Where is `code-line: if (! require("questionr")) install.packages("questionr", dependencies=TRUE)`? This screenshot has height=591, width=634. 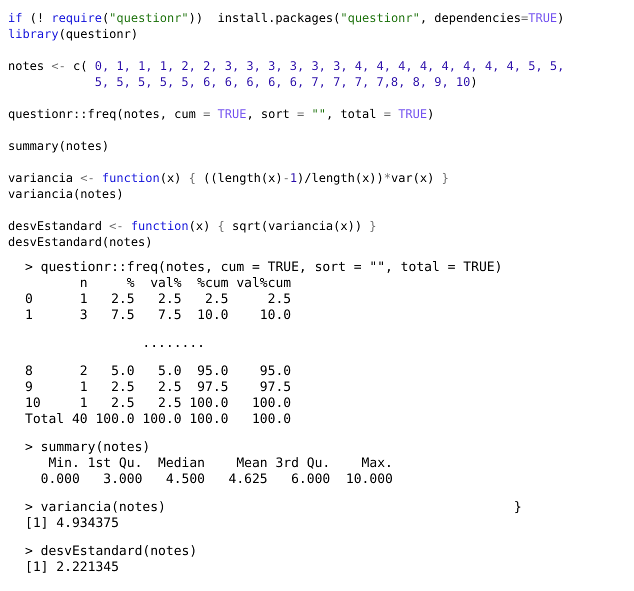
code-line: if (! require("questionr")) install.packages("questionr", dependencies=TRUE) is located at coordinates (286, 18).